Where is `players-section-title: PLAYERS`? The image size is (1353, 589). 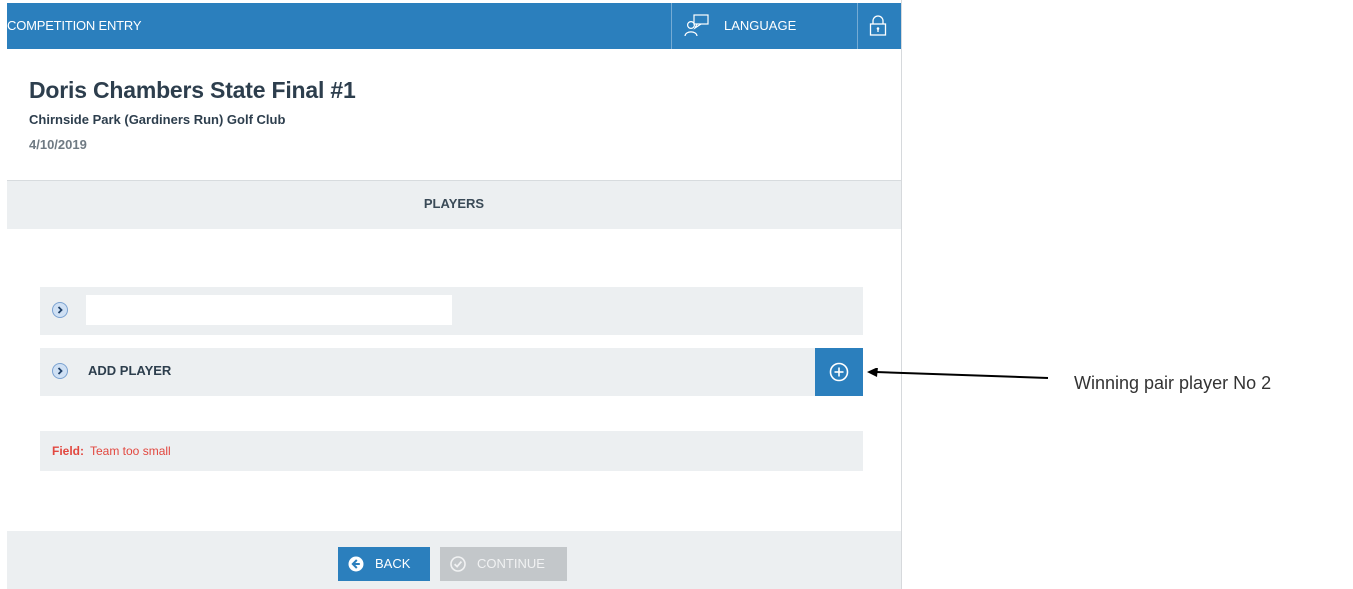
players-section-title: PLAYERS is located at coordinates (454, 203).